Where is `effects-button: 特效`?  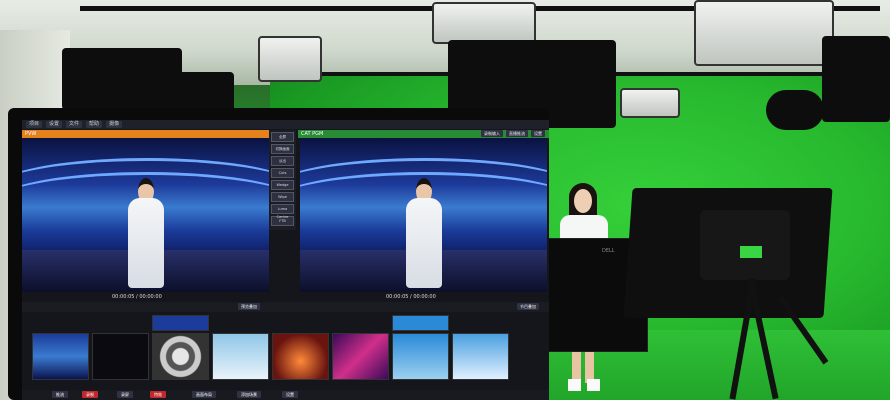 effects-button: 特效 is located at coordinates (158, 394).